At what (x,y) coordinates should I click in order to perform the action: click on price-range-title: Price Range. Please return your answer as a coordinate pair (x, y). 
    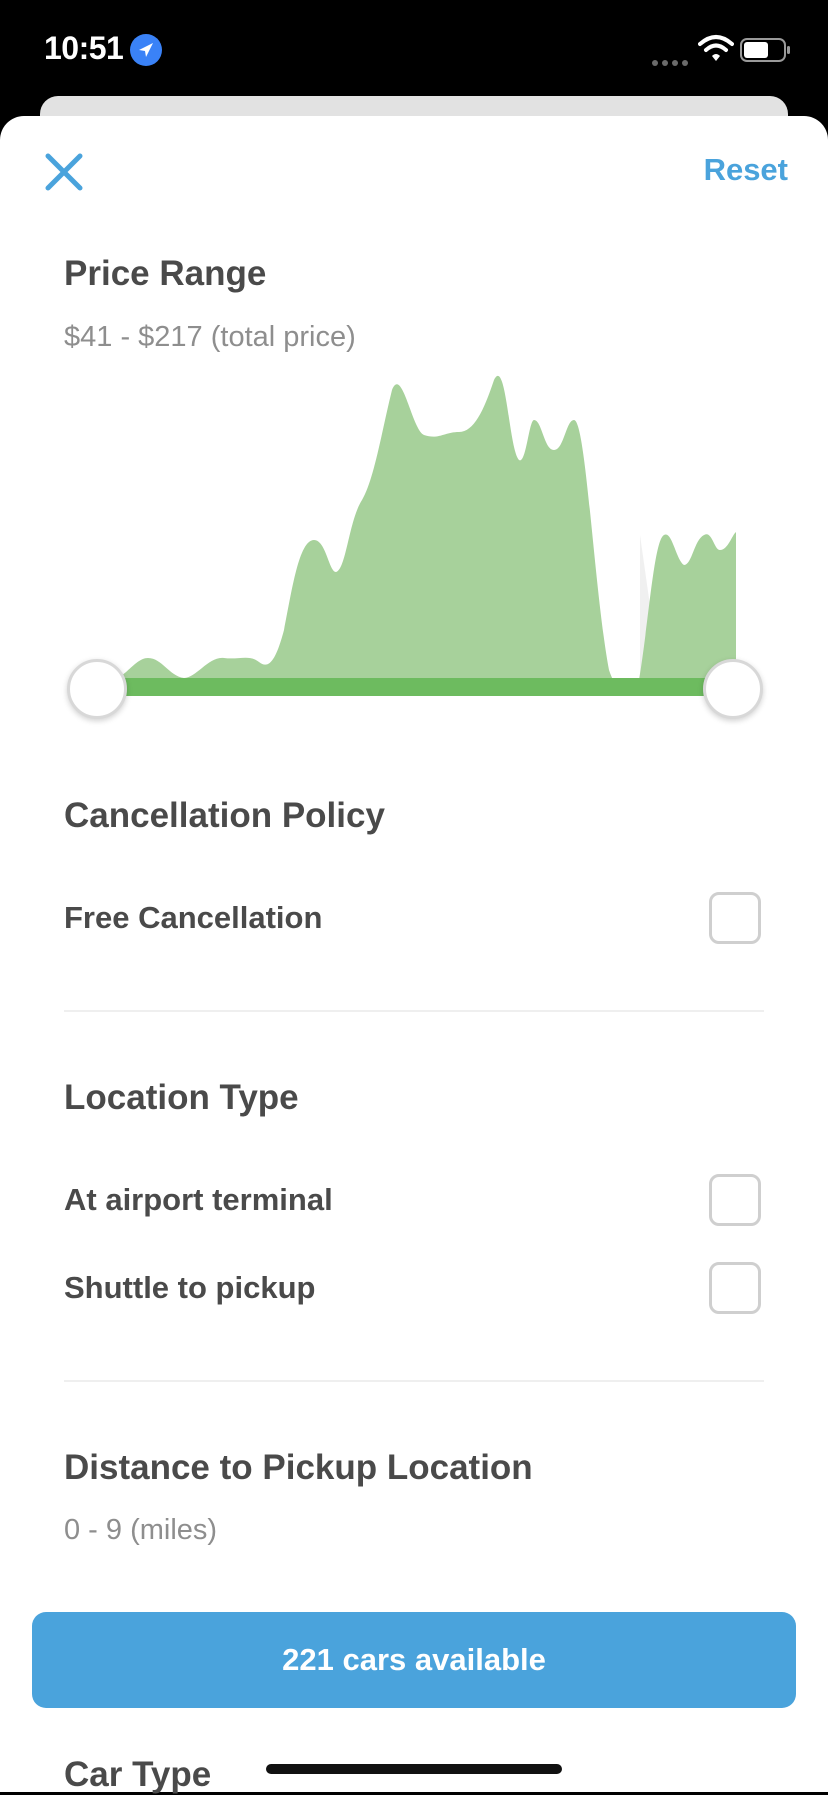
    Looking at the image, I should click on (165, 273).